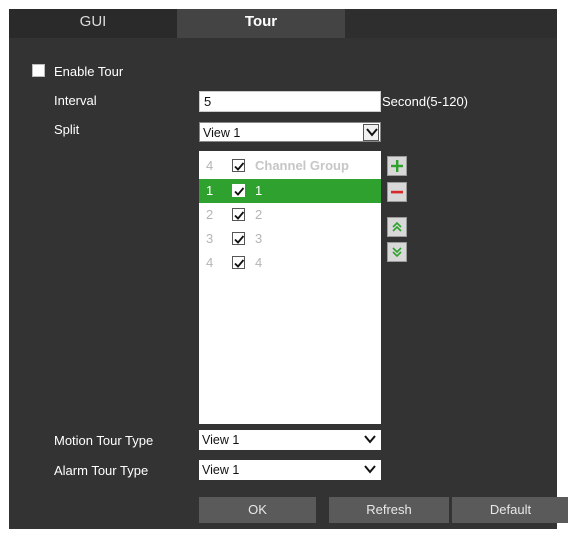  I want to click on split-label: Split, so click(67, 129).